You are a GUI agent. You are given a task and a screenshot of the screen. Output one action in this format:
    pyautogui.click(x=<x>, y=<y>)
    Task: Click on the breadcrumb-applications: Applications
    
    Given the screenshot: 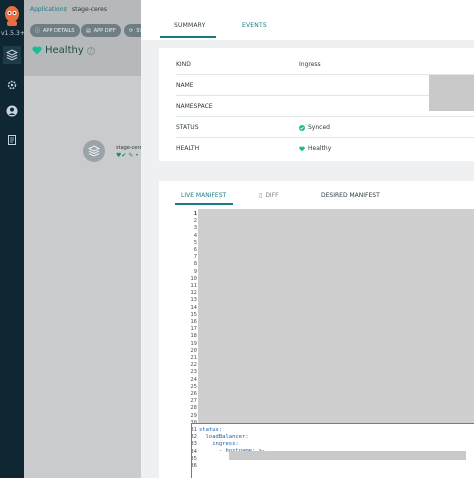 What is the action you would take?
    pyautogui.click(x=48, y=9)
    